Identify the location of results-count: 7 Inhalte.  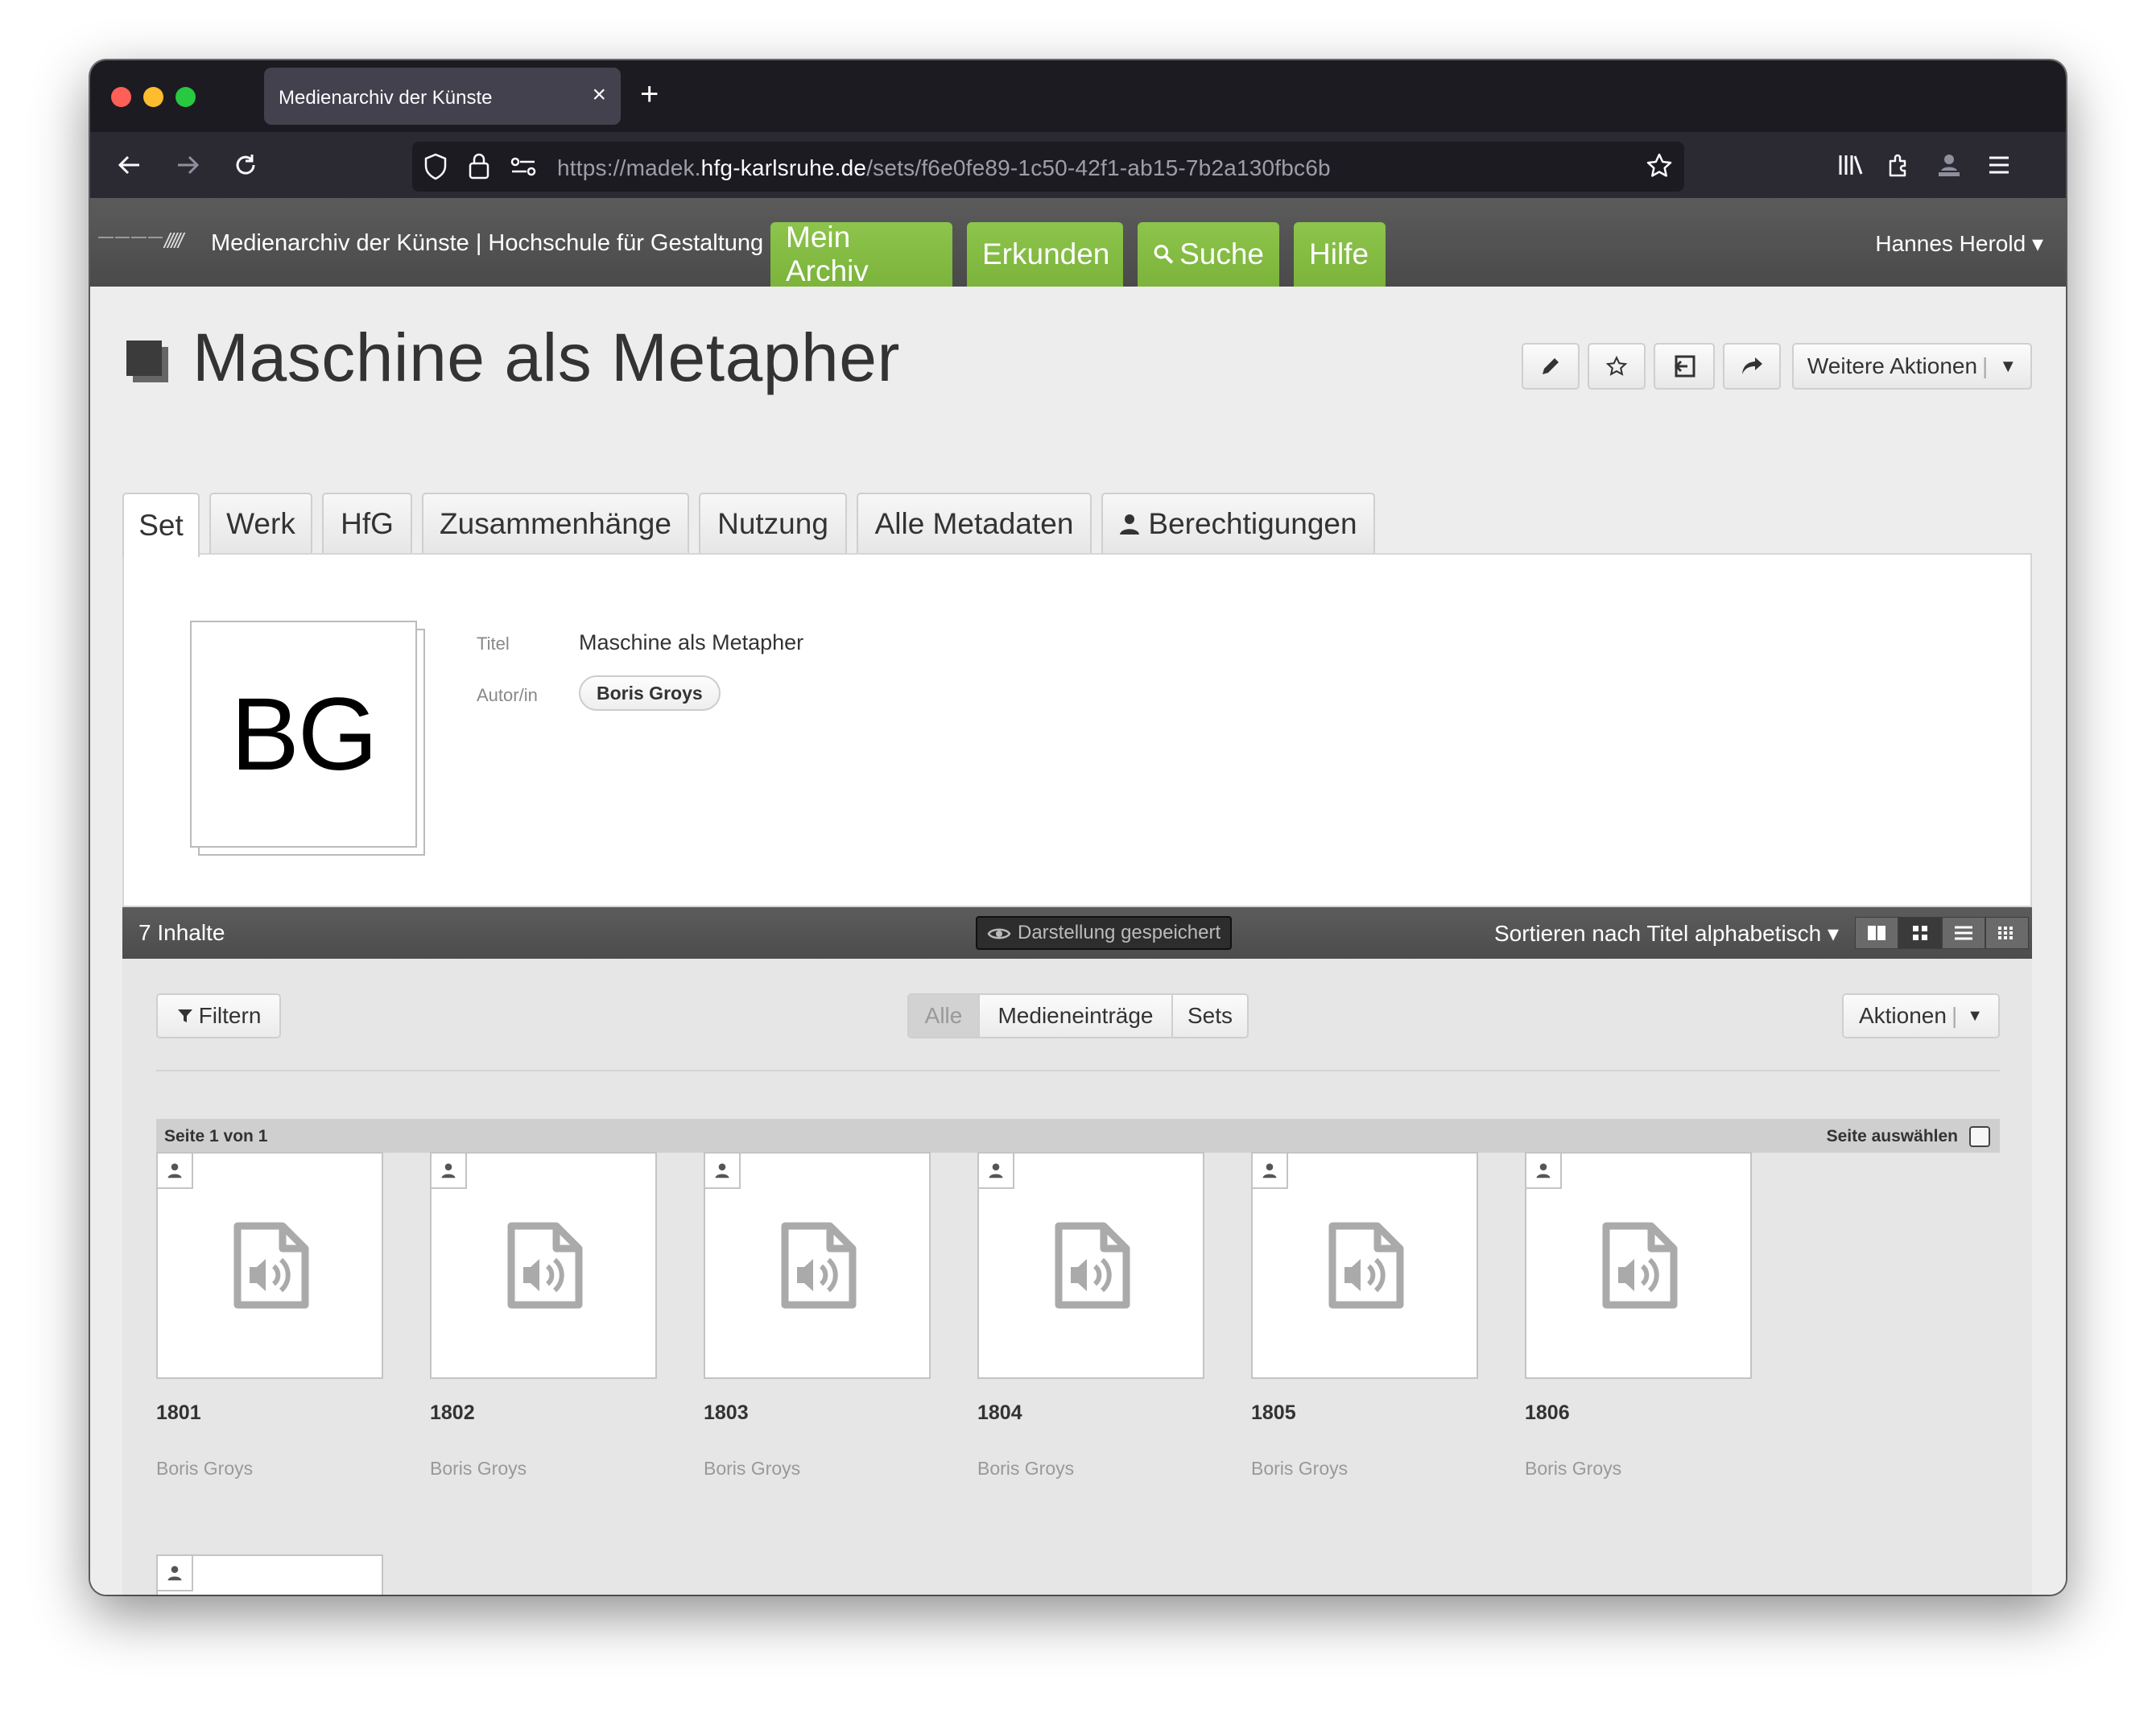
(181, 932).